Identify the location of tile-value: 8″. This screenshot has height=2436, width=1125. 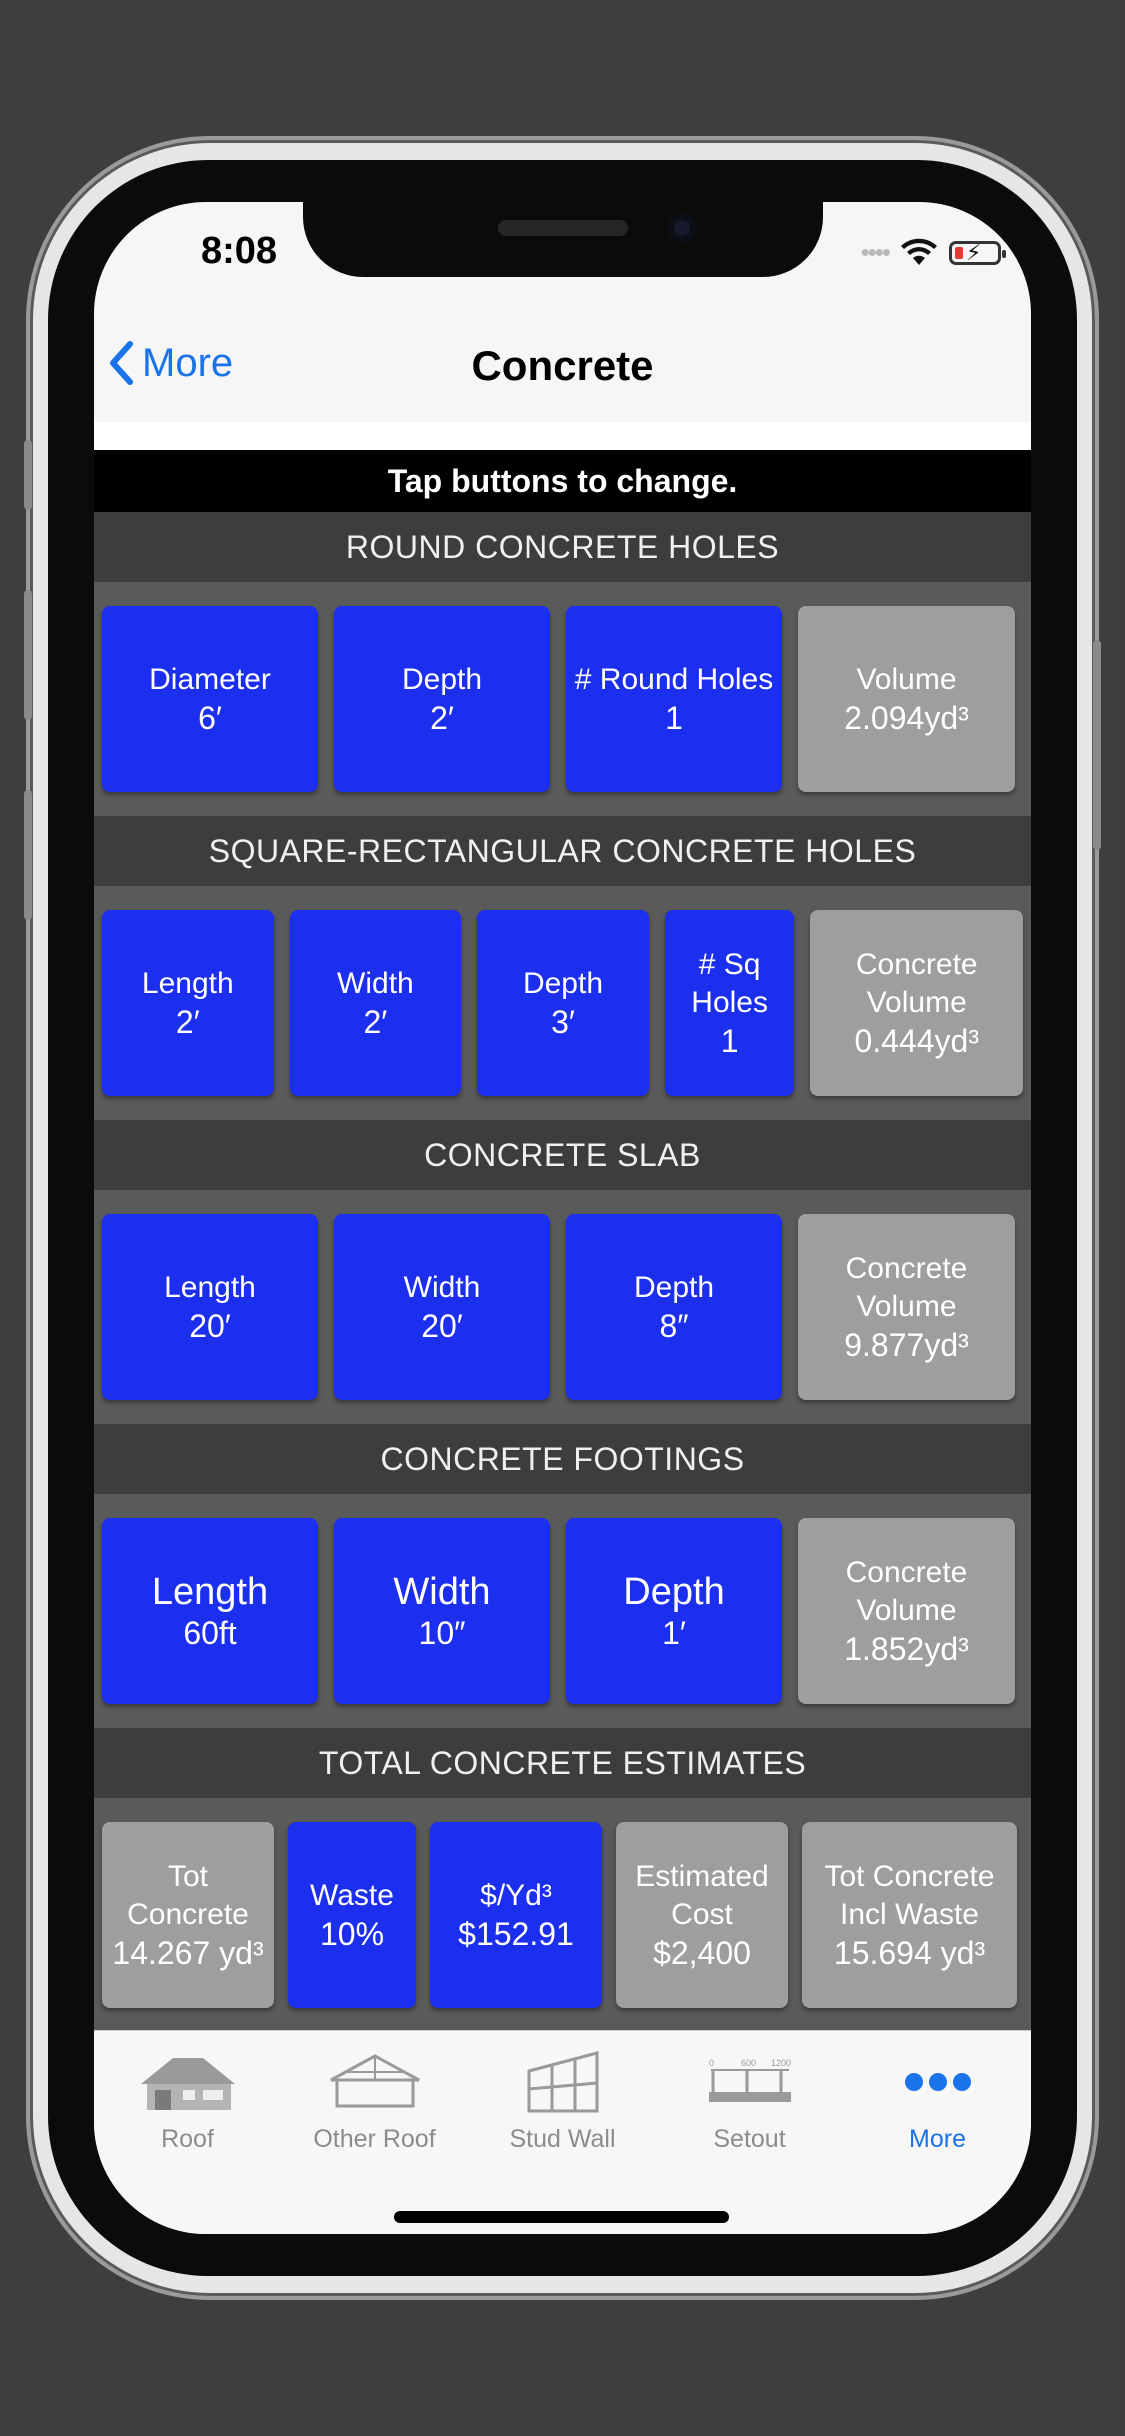
(674, 1326).